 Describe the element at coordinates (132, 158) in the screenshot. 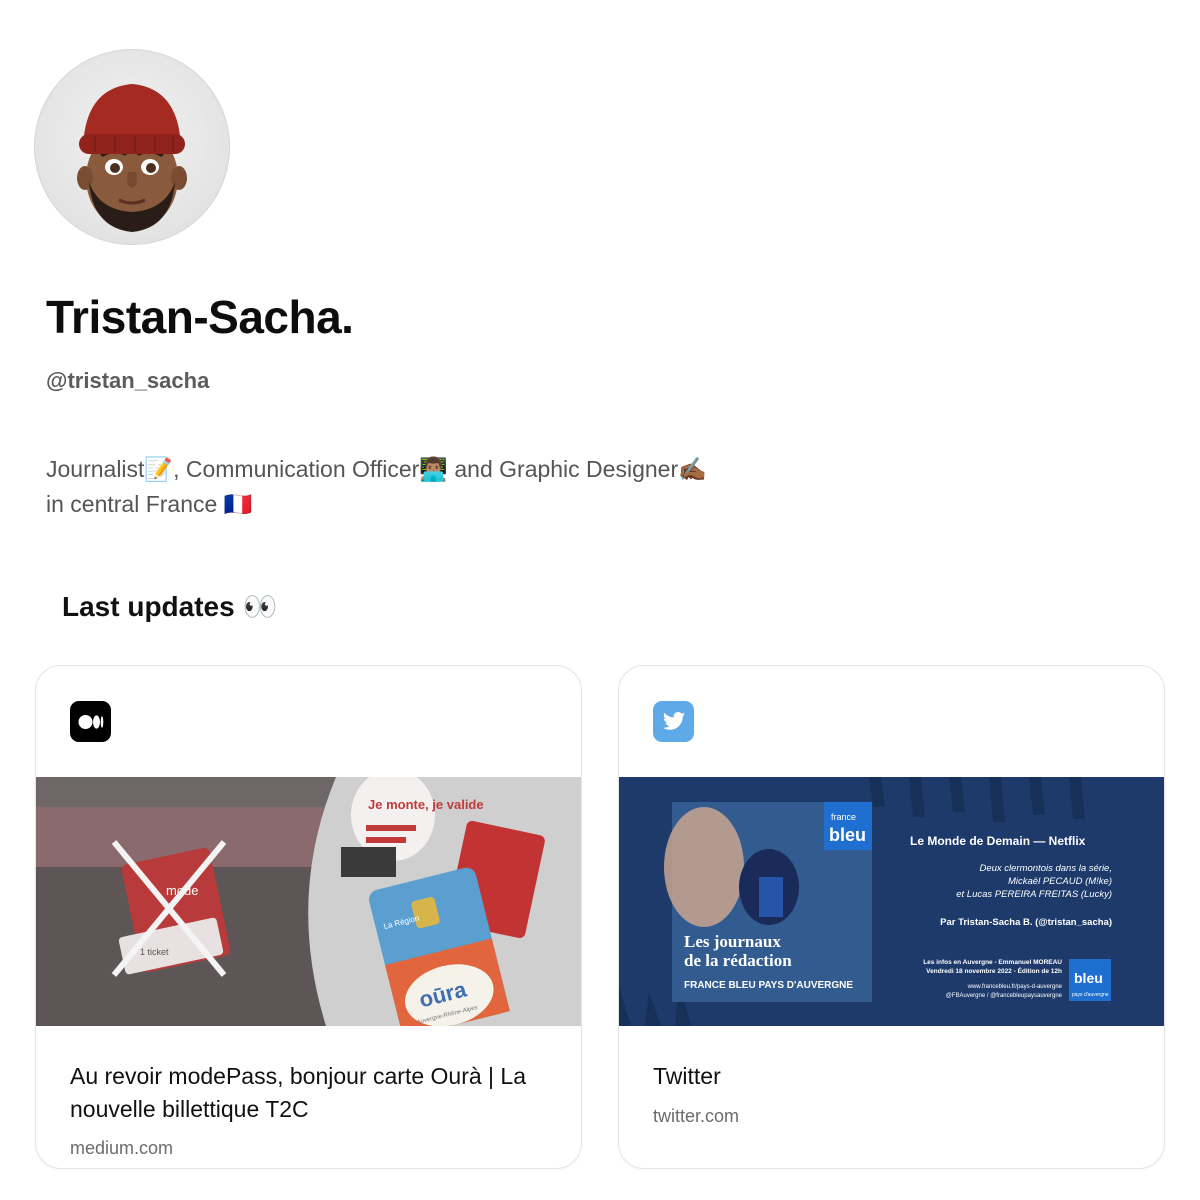

I see `memoji-avatar-image` at that location.